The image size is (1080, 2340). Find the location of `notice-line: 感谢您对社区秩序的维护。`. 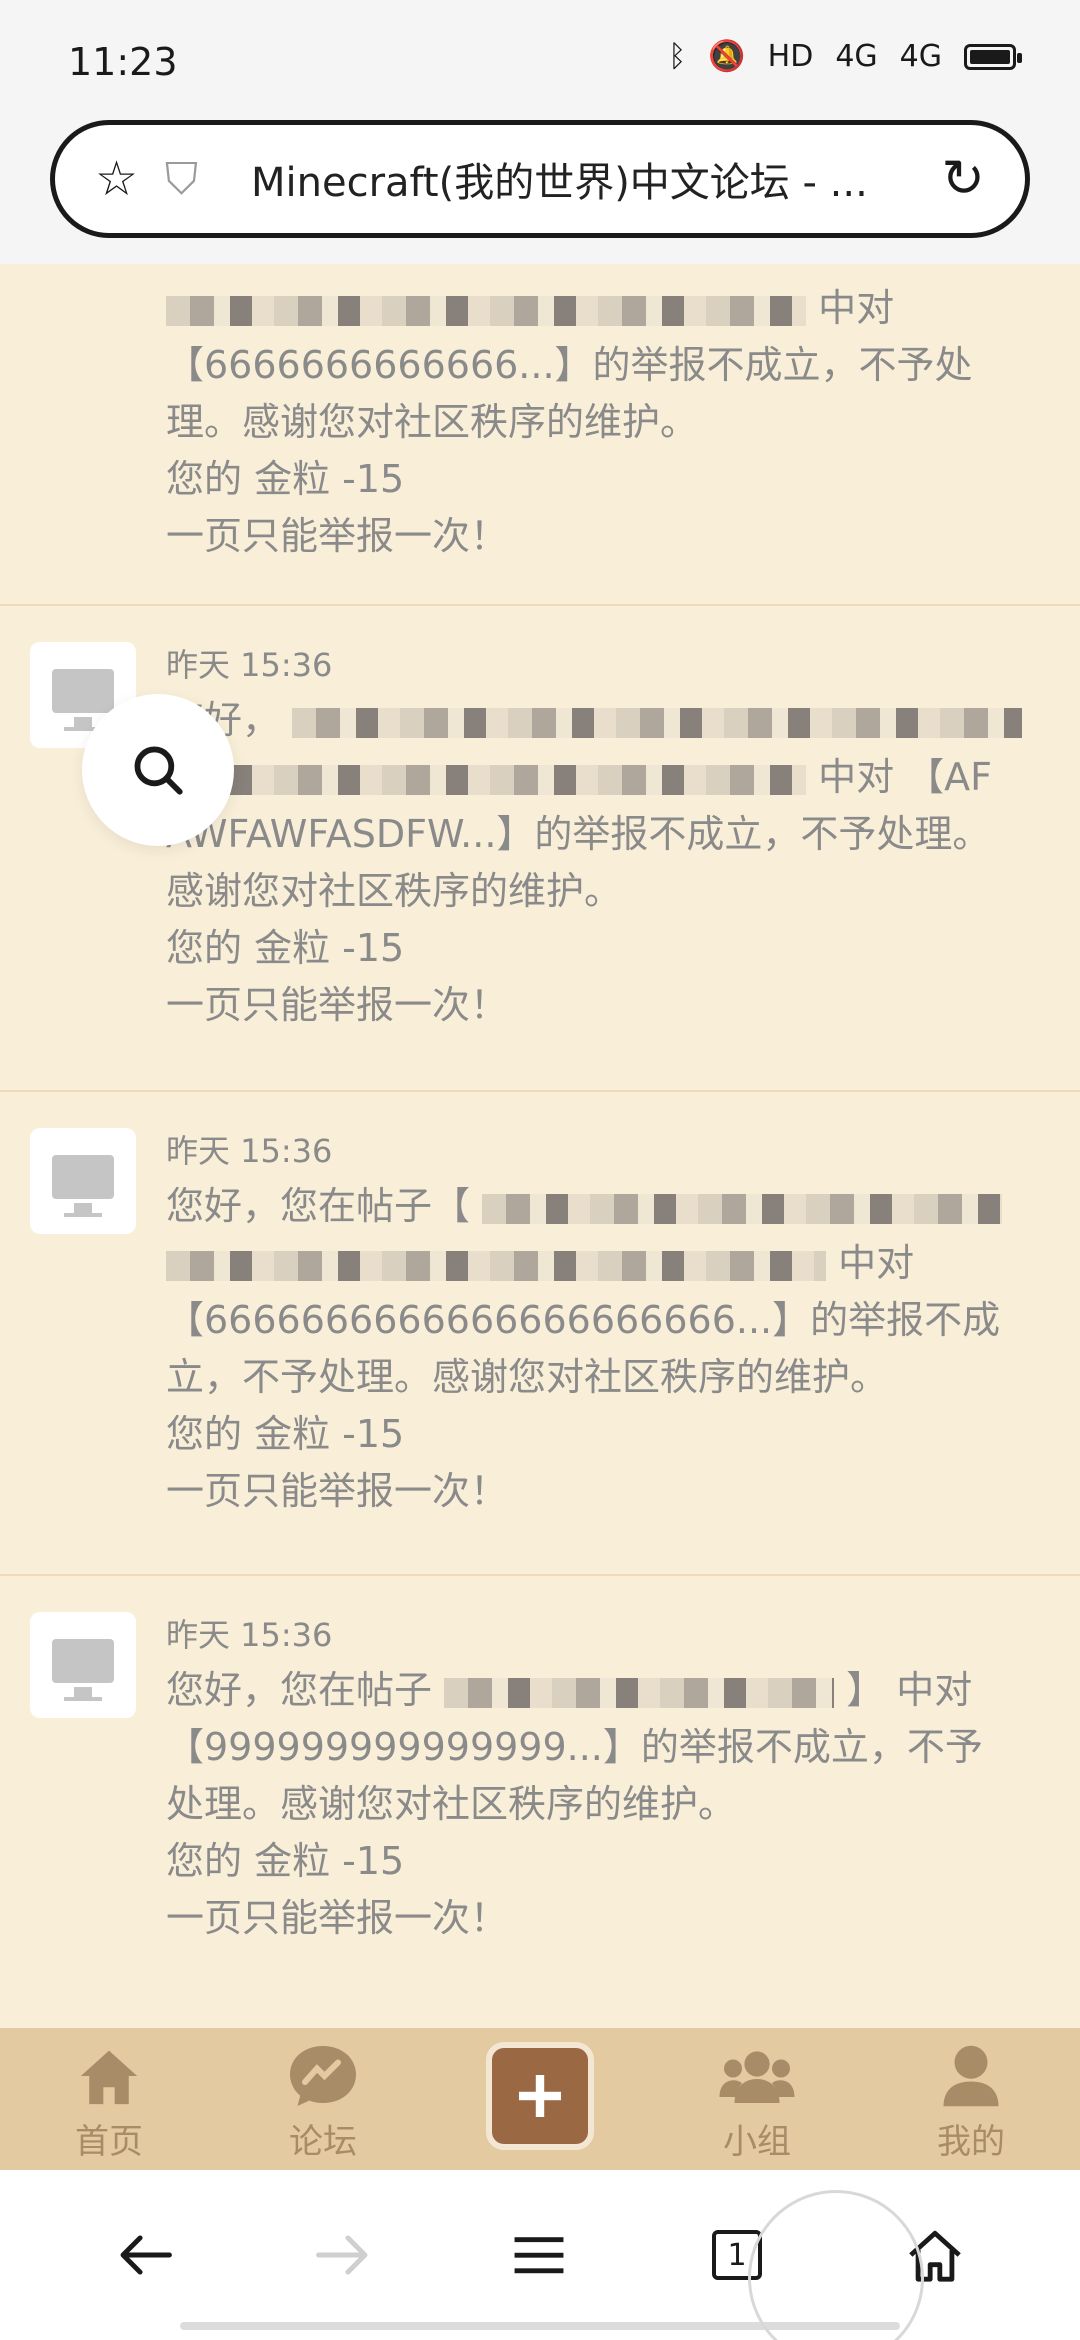

notice-line: 感谢您对社区秩序的维护。 is located at coordinates (394, 891).